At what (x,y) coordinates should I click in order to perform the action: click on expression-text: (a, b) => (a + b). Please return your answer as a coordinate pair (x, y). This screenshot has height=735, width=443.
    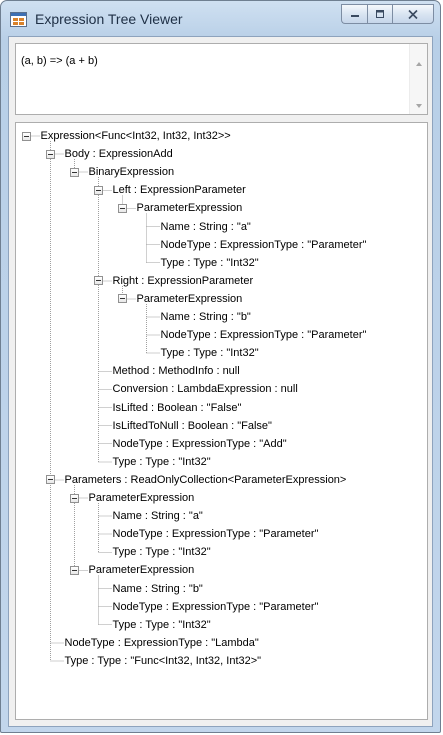
    Looking at the image, I should click on (59, 61).